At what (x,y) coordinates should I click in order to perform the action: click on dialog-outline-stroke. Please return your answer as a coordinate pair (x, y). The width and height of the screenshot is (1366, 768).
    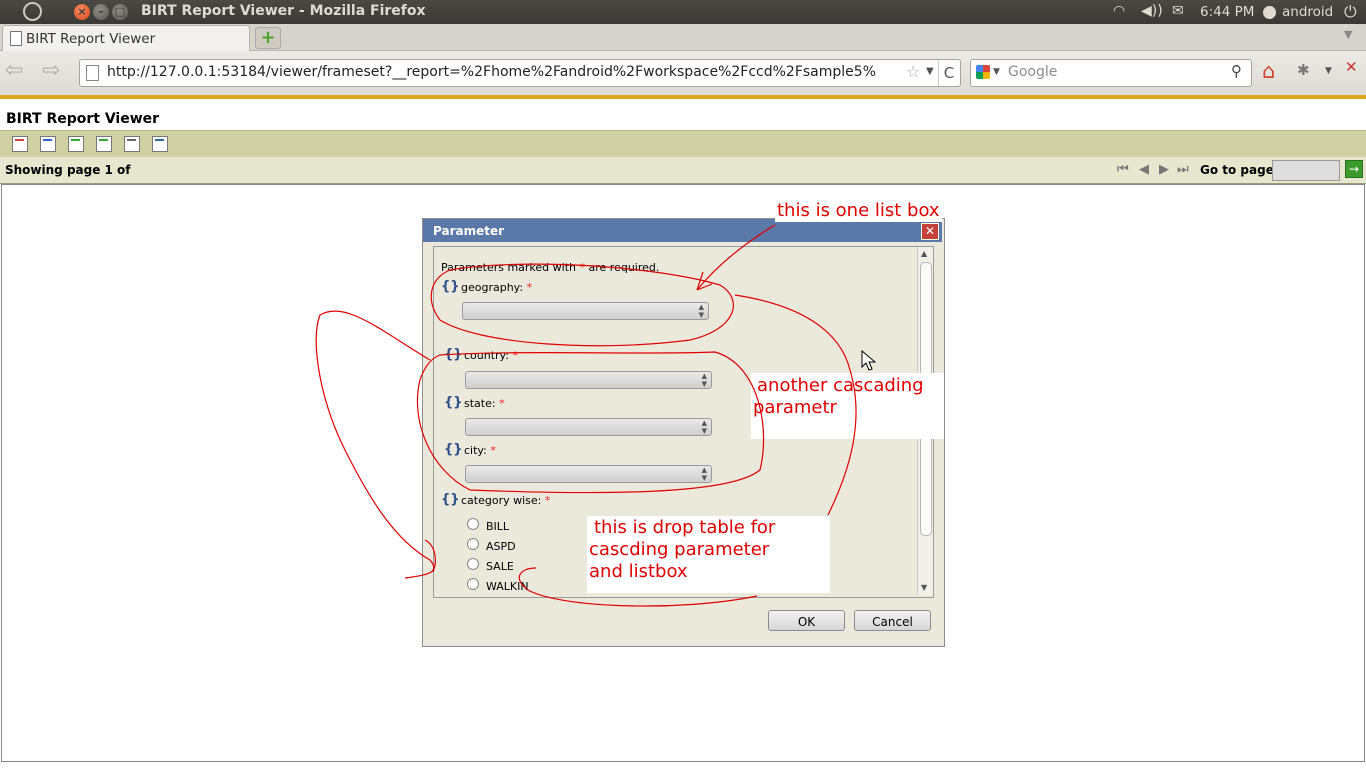
    Looking at the image, I should click on (795, 405).